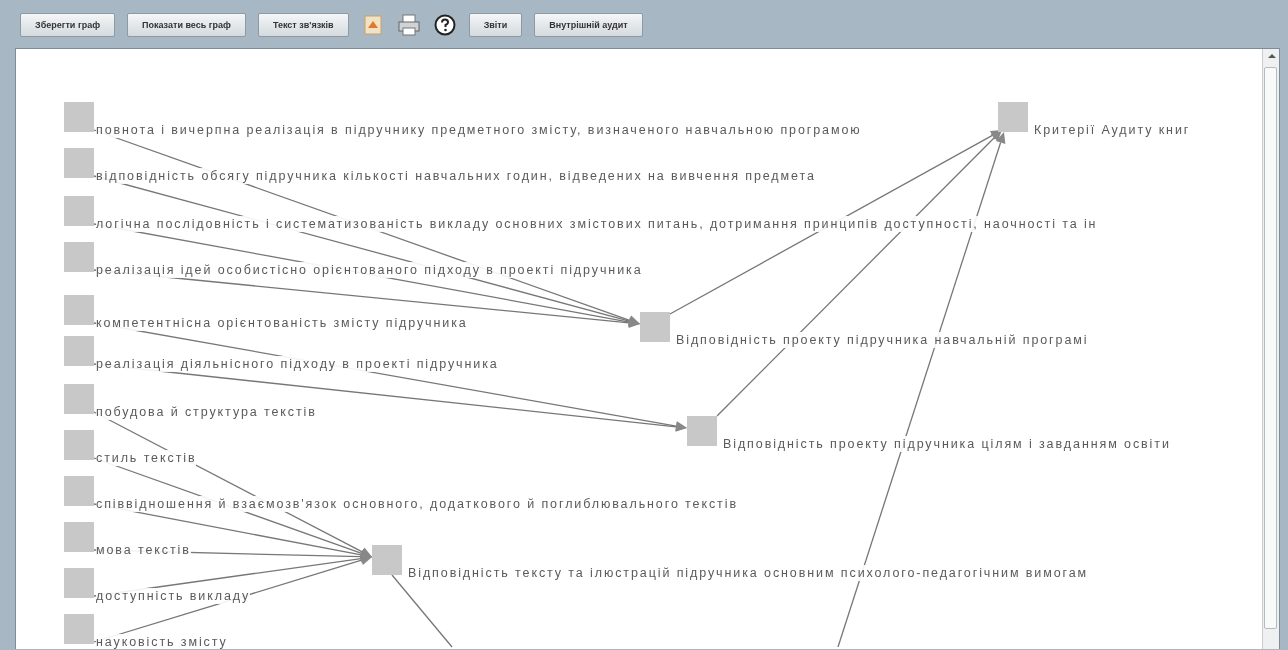  Describe the element at coordinates (1270, 349) in the screenshot. I see `scrollbar` at that location.